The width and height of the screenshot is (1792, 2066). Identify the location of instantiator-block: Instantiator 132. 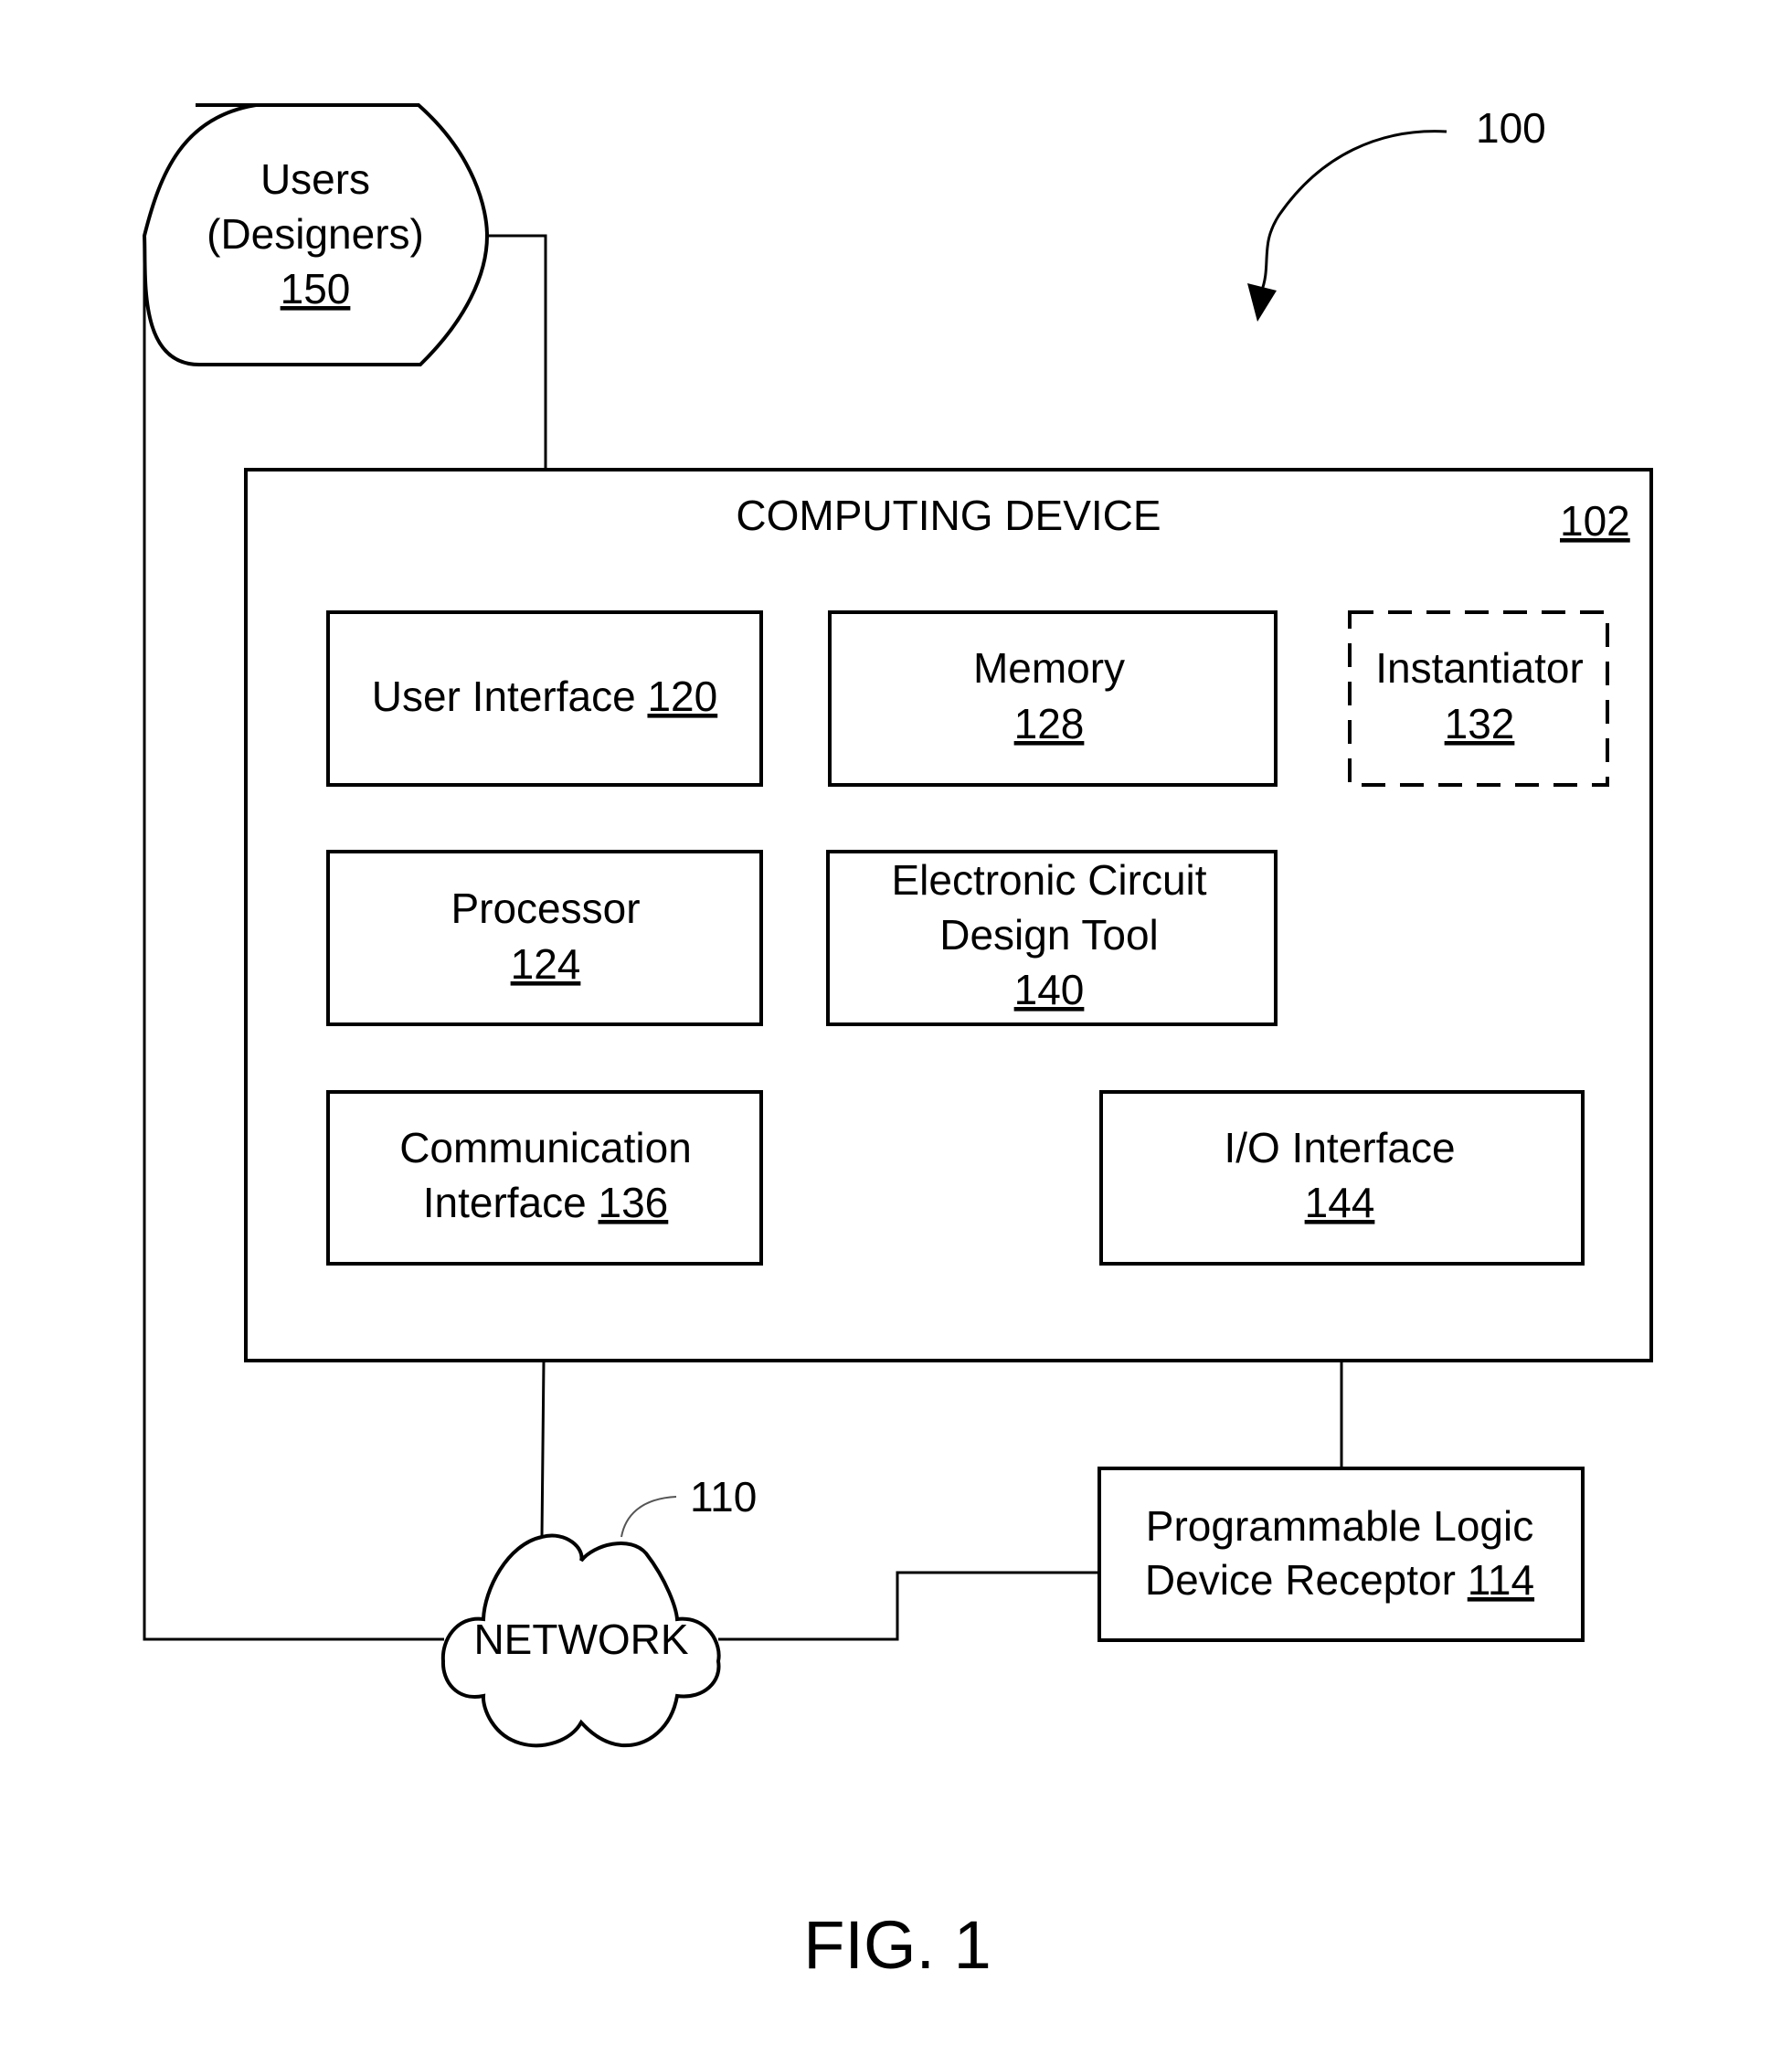
(1478, 698).